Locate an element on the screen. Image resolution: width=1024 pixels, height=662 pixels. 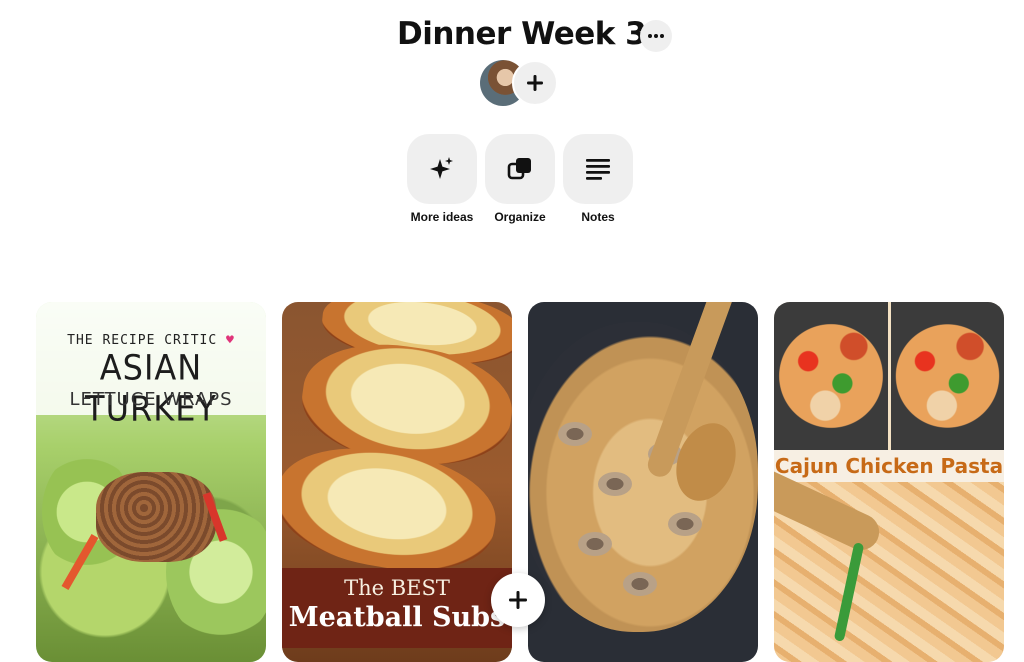
more-ideas-label: More ideas is located at coordinates (442, 217).